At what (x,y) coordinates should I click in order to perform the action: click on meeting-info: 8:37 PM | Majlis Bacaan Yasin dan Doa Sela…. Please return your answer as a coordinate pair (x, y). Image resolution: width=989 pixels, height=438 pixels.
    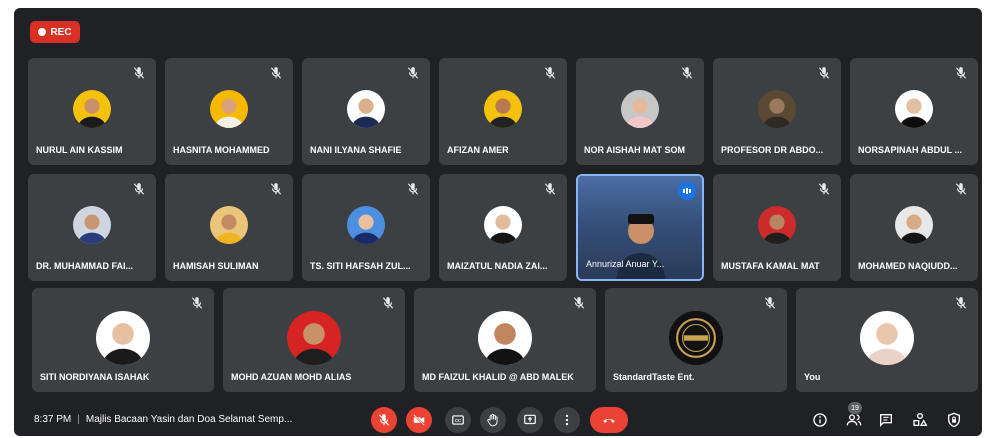
    Looking at the image, I should click on (163, 419).